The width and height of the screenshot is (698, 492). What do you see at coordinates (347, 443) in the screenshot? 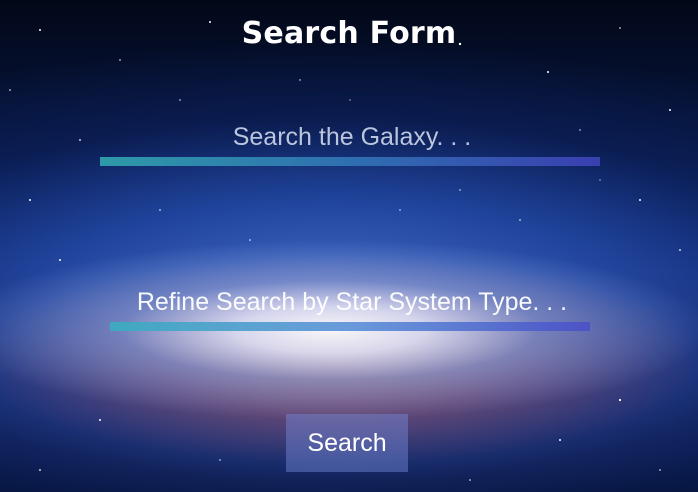
I see `search-button: Search` at bounding box center [347, 443].